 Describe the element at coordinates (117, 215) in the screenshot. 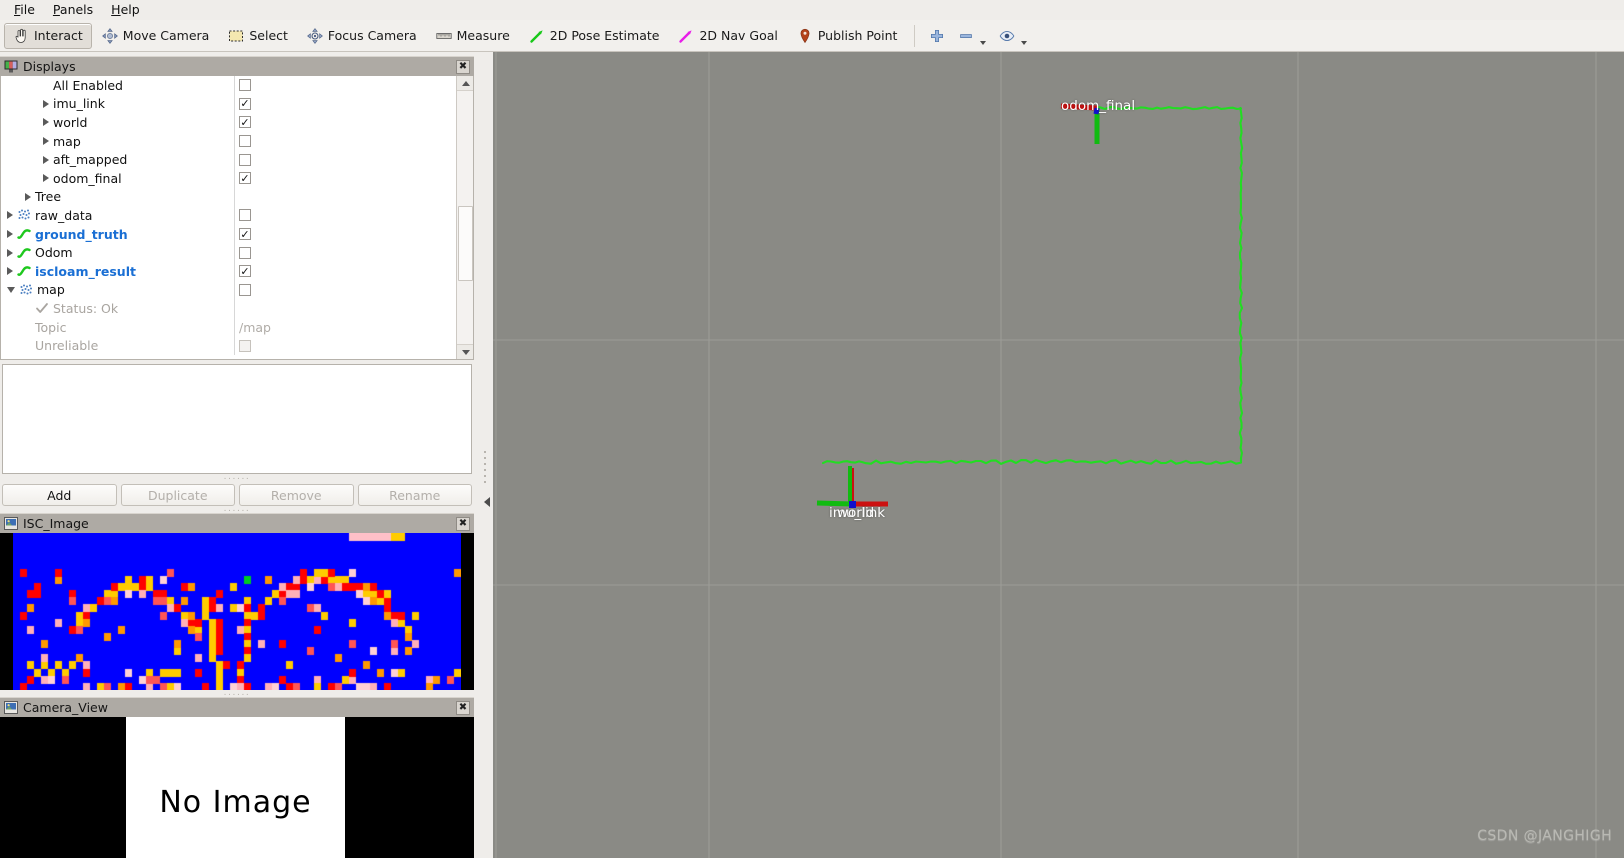

I see `tree-row-name: raw_data` at that location.